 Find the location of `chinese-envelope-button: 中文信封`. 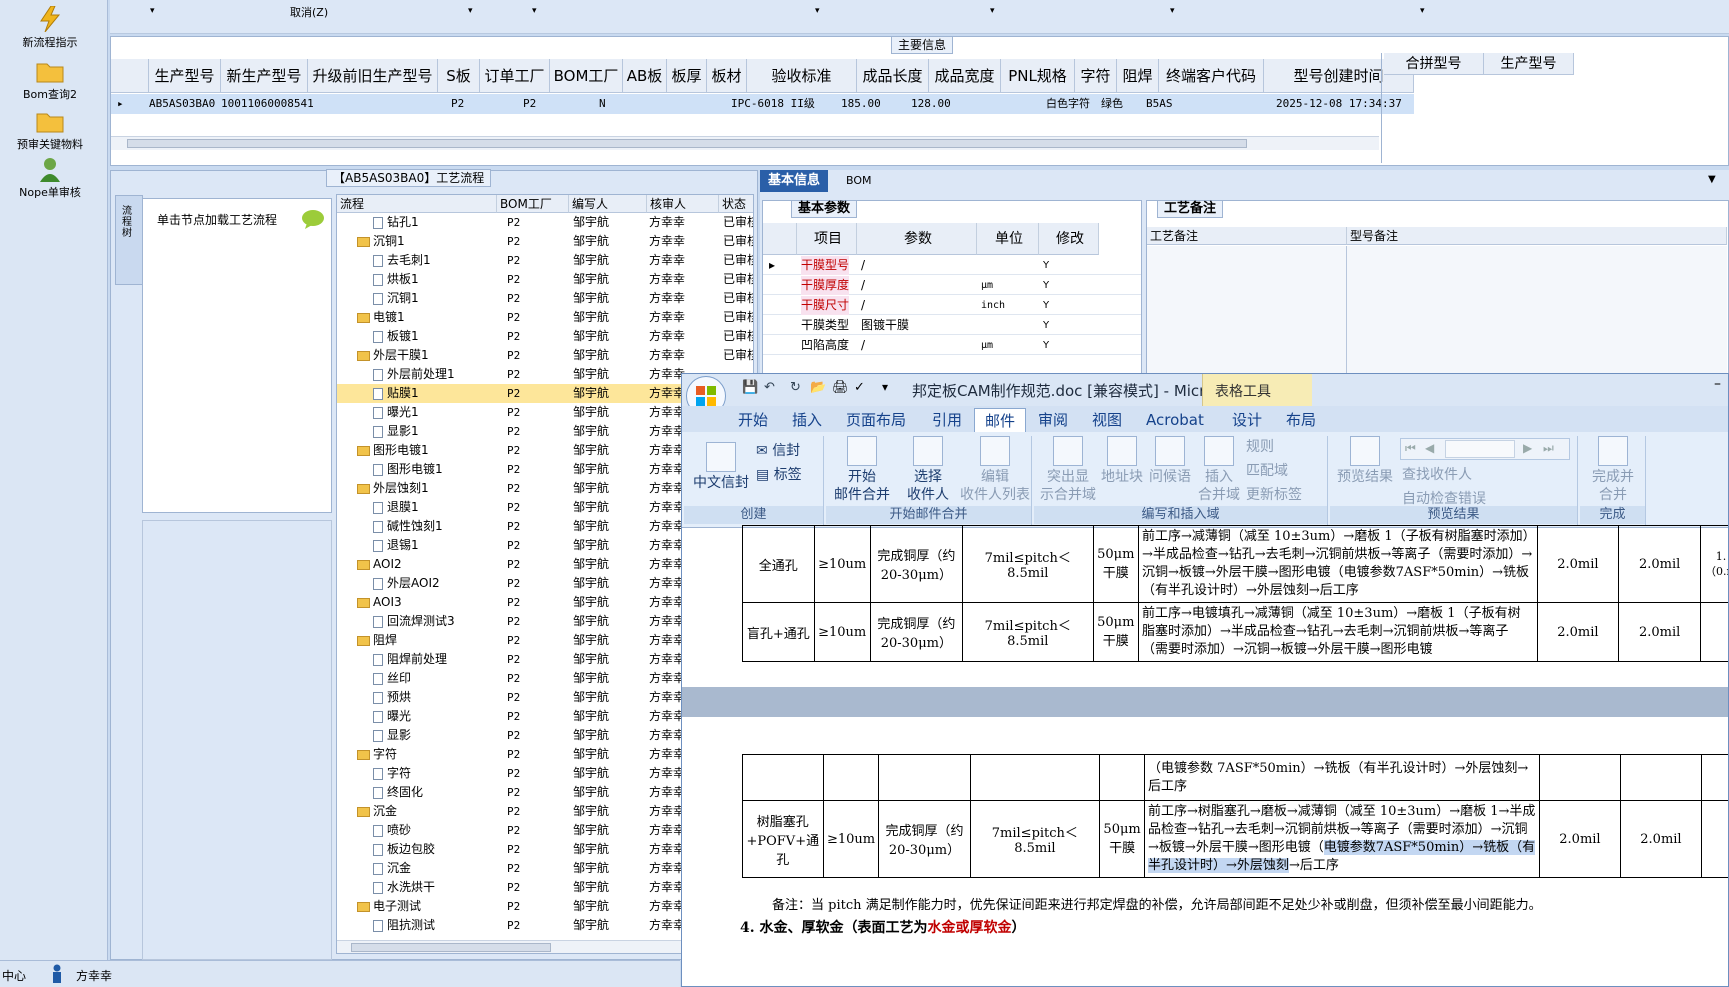

chinese-envelope-button: 中文信封 is located at coordinates (721, 467).